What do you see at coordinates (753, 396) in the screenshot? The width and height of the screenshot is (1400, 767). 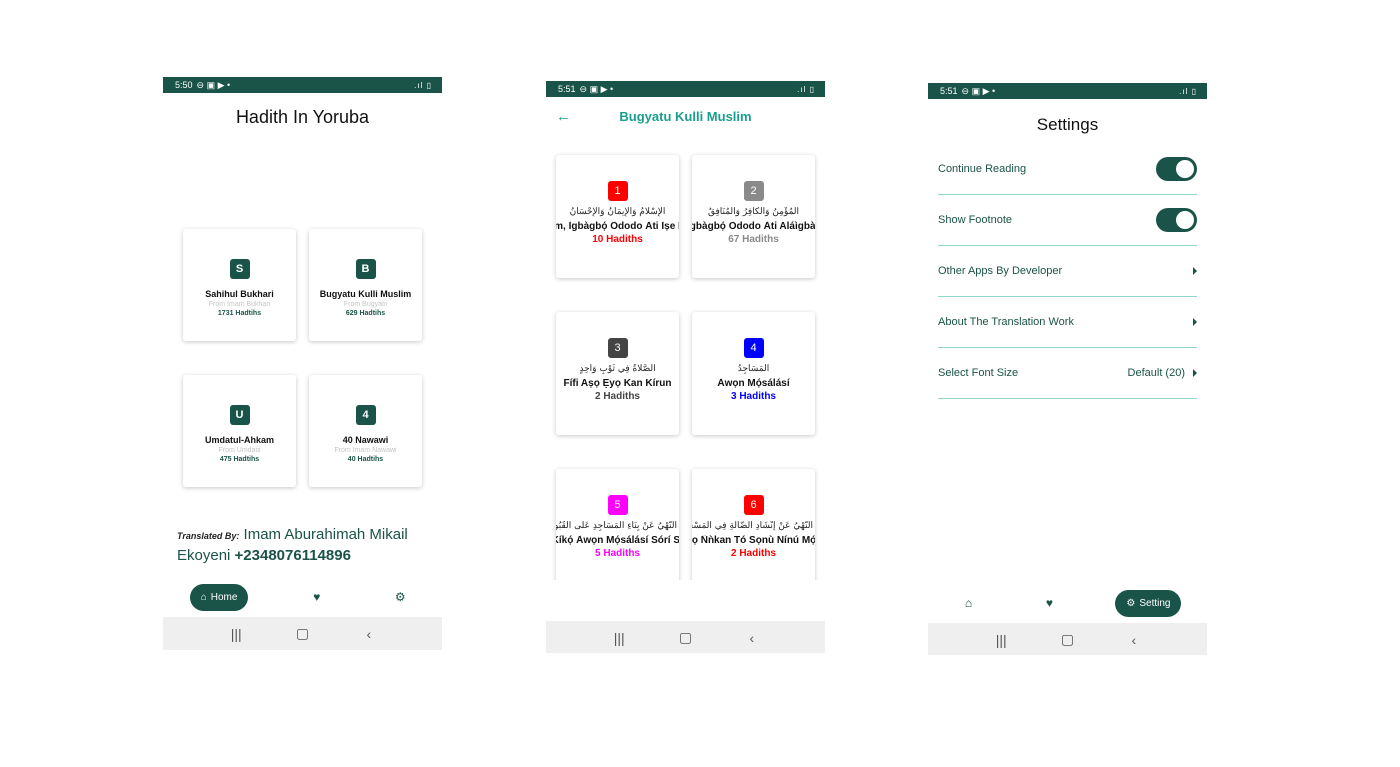 I see `chapter-count: 3 Hadiths` at bounding box center [753, 396].